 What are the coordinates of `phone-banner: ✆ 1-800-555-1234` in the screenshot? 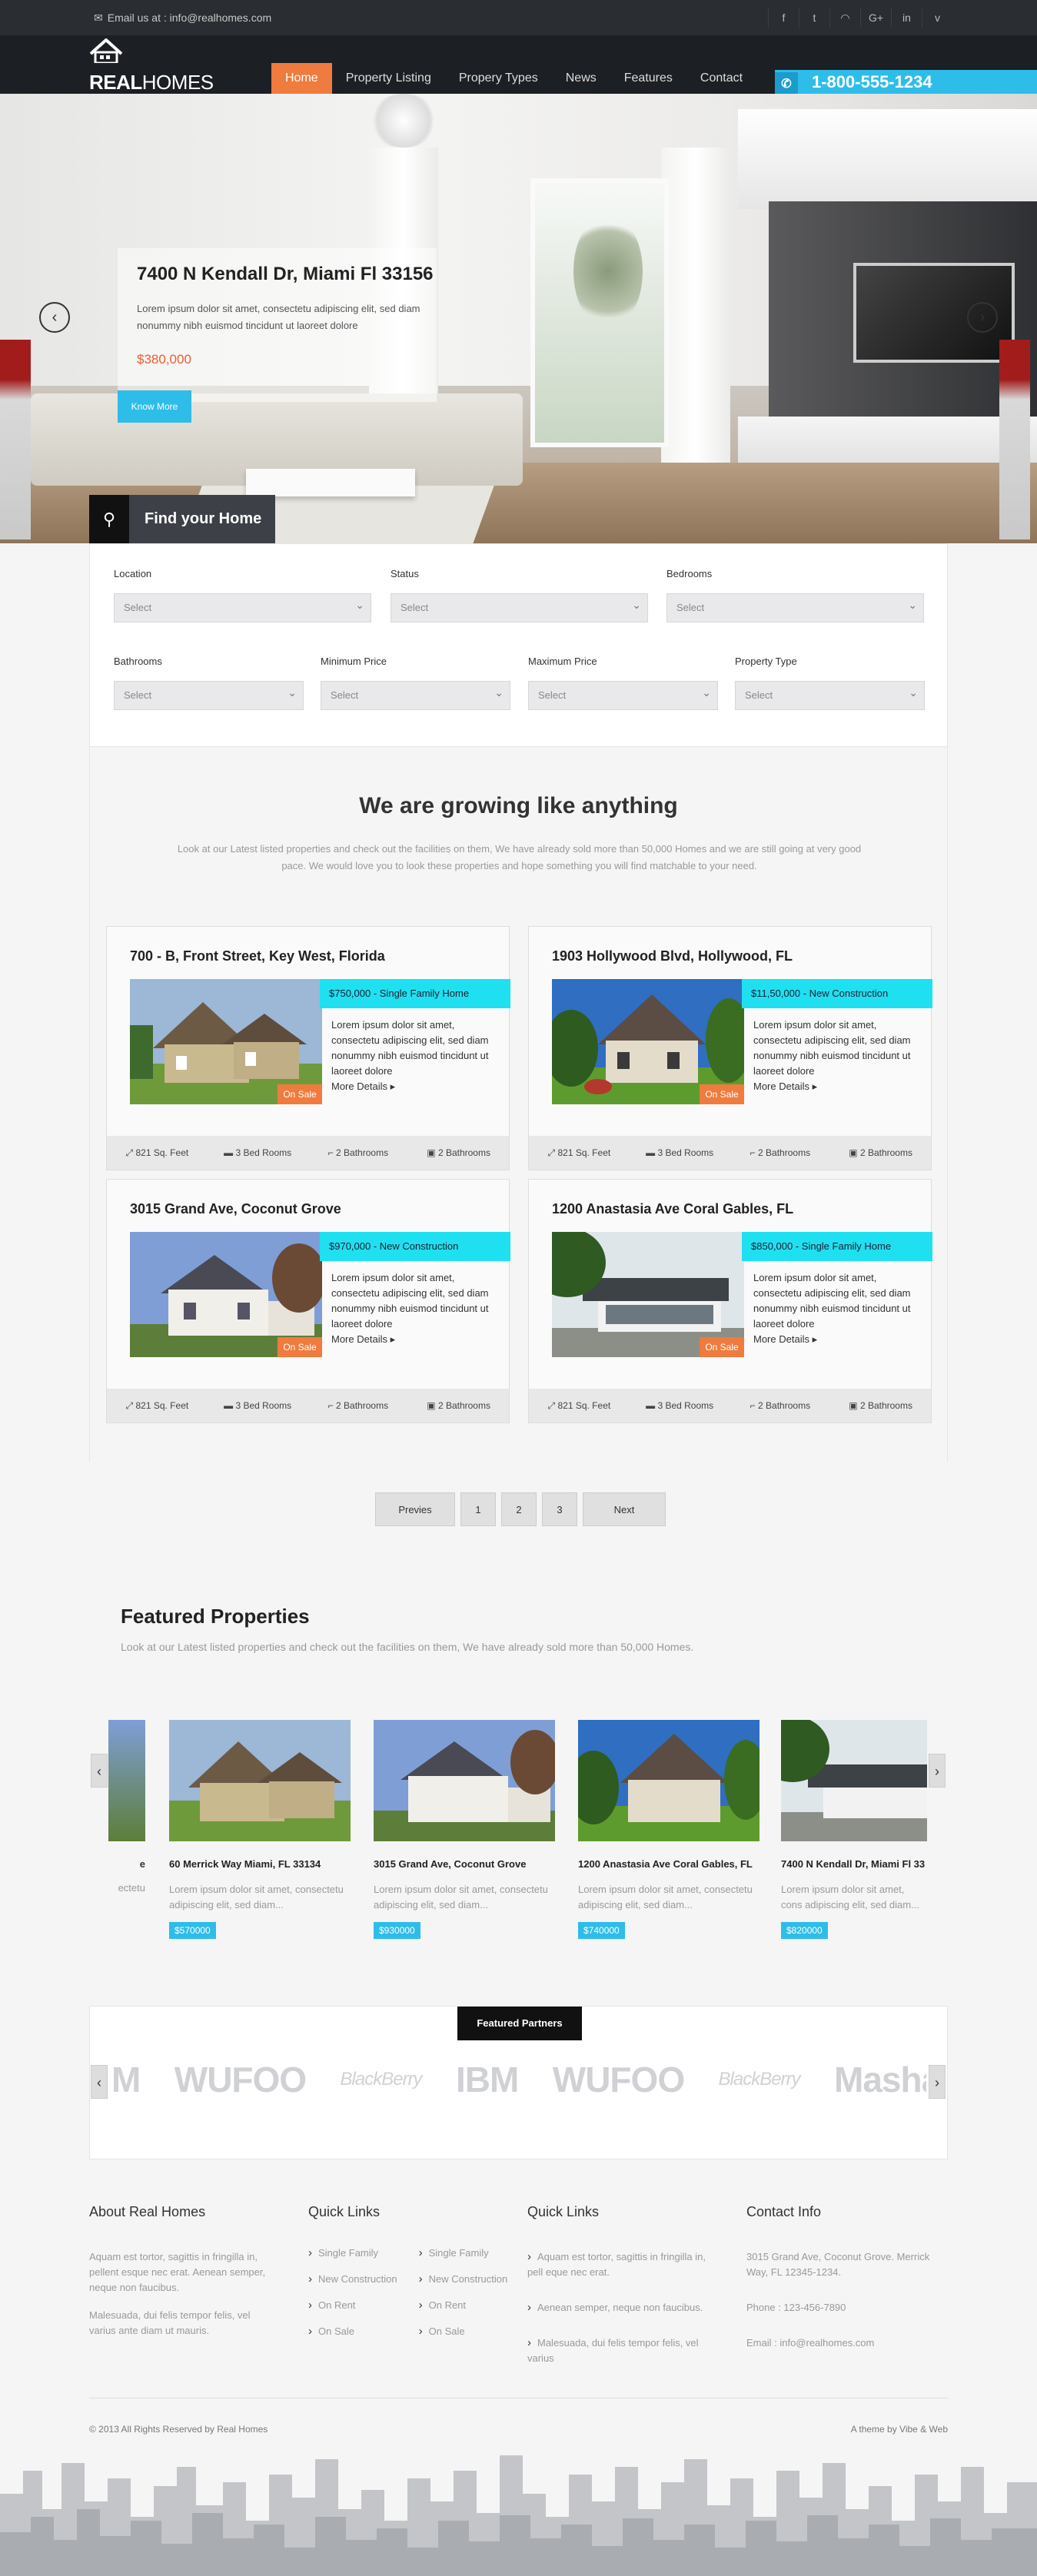 It's located at (906, 83).